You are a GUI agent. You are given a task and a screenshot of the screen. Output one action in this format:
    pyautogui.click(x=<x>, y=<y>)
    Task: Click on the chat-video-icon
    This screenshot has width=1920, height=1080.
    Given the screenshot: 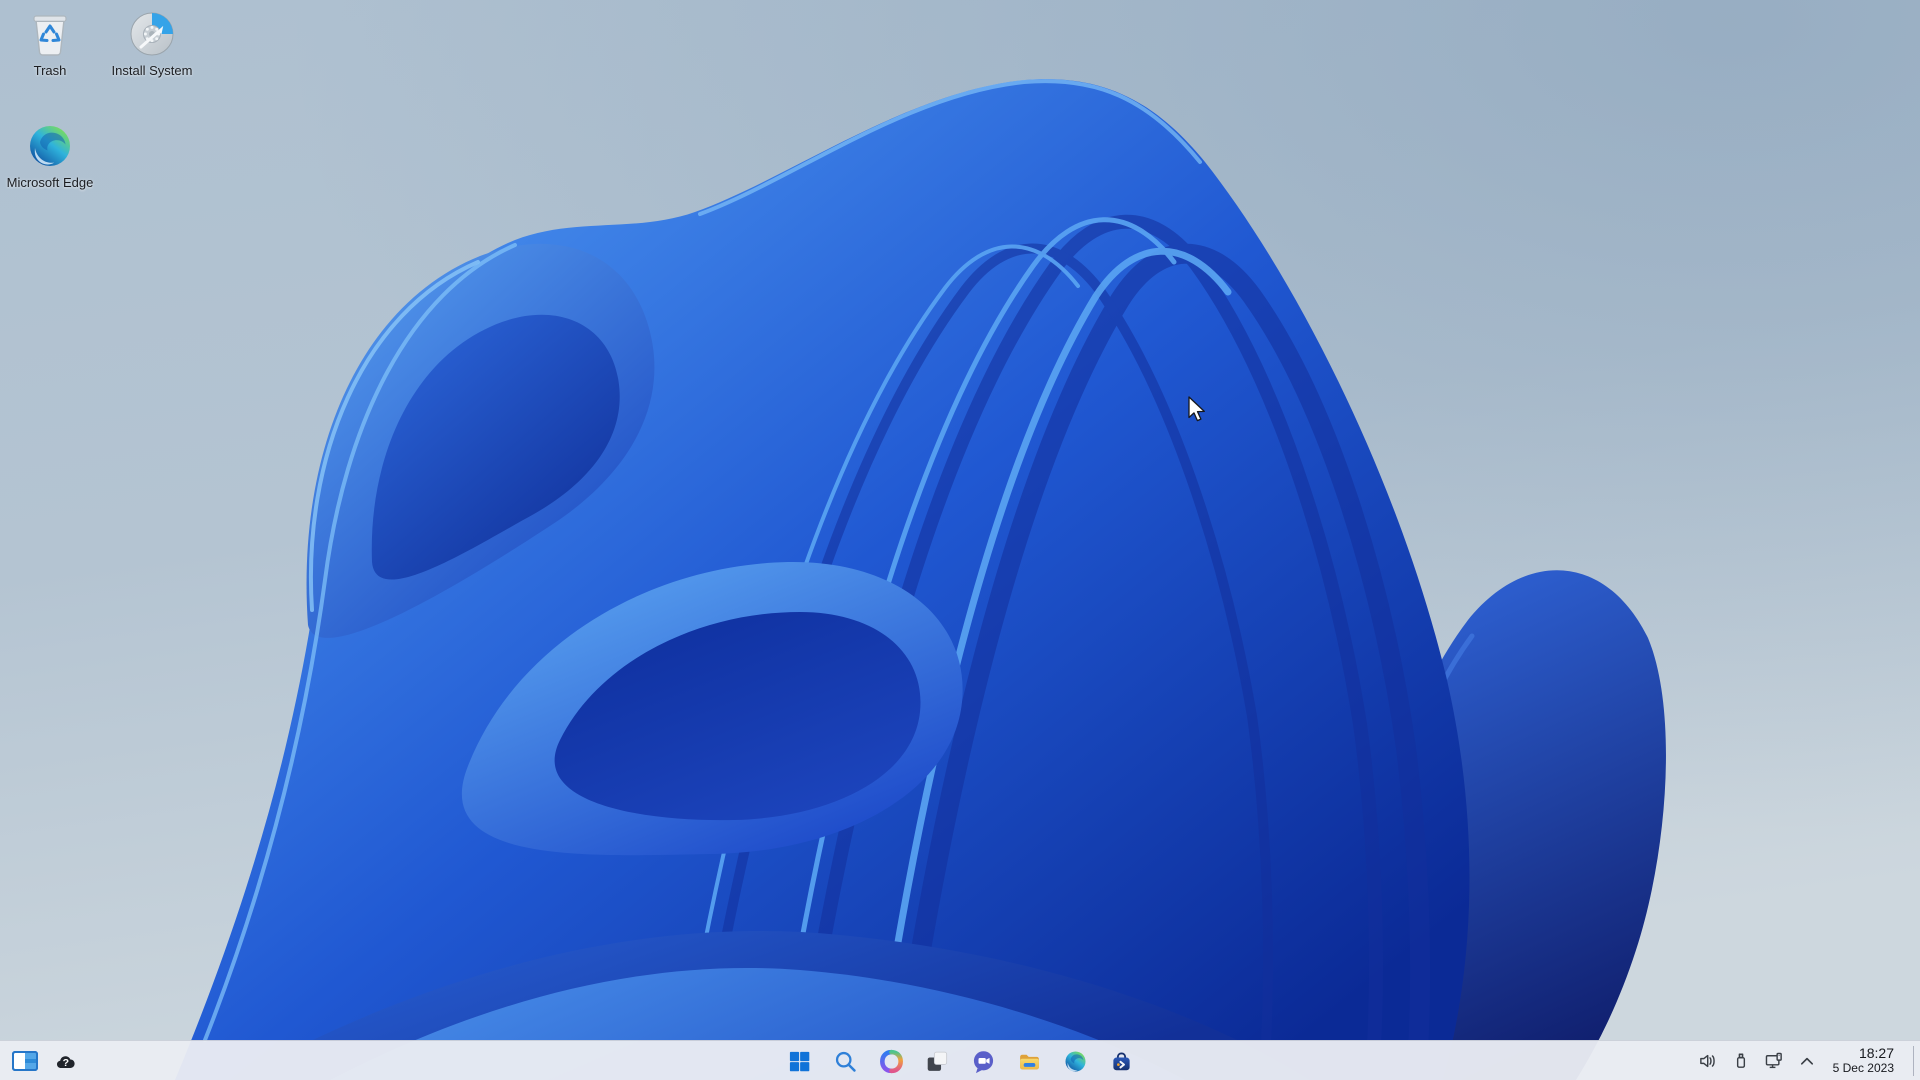 What is the action you would take?
    pyautogui.click(x=983, y=1061)
    